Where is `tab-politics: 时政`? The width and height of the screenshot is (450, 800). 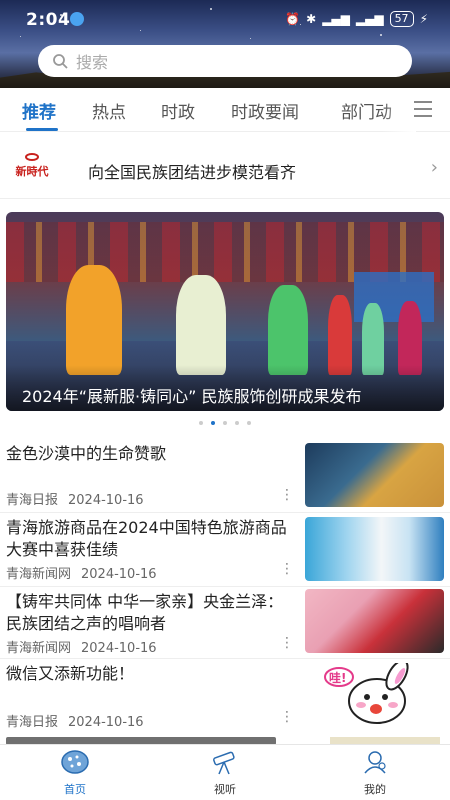
tab-politics: 时政 is located at coordinates (178, 110).